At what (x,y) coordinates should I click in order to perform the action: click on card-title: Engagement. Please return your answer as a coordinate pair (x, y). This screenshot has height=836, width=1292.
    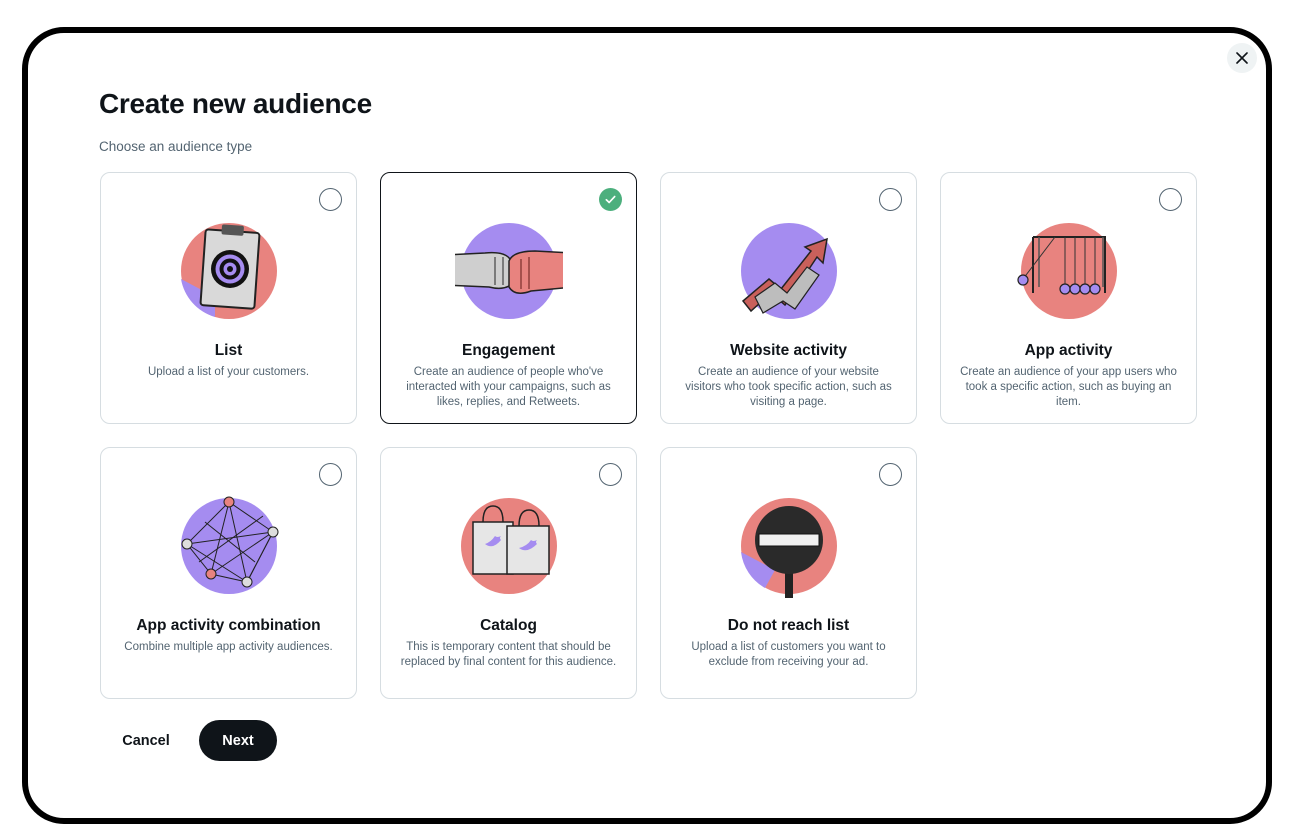
    Looking at the image, I should click on (508, 350).